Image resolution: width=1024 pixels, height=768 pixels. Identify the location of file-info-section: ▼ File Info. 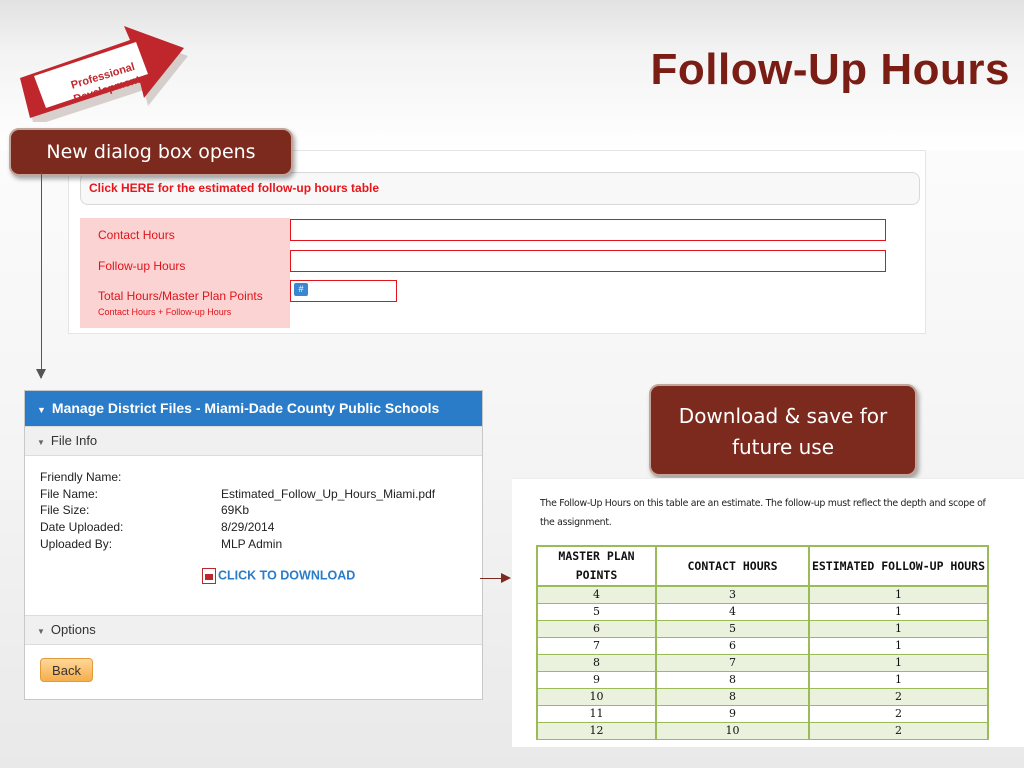
(253, 441).